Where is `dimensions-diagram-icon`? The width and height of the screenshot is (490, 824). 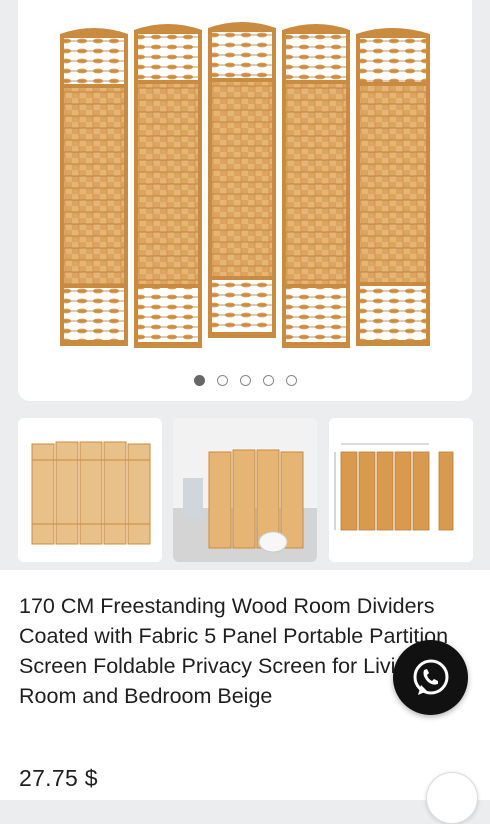 dimensions-diagram-icon is located at coordinates (401, 490).